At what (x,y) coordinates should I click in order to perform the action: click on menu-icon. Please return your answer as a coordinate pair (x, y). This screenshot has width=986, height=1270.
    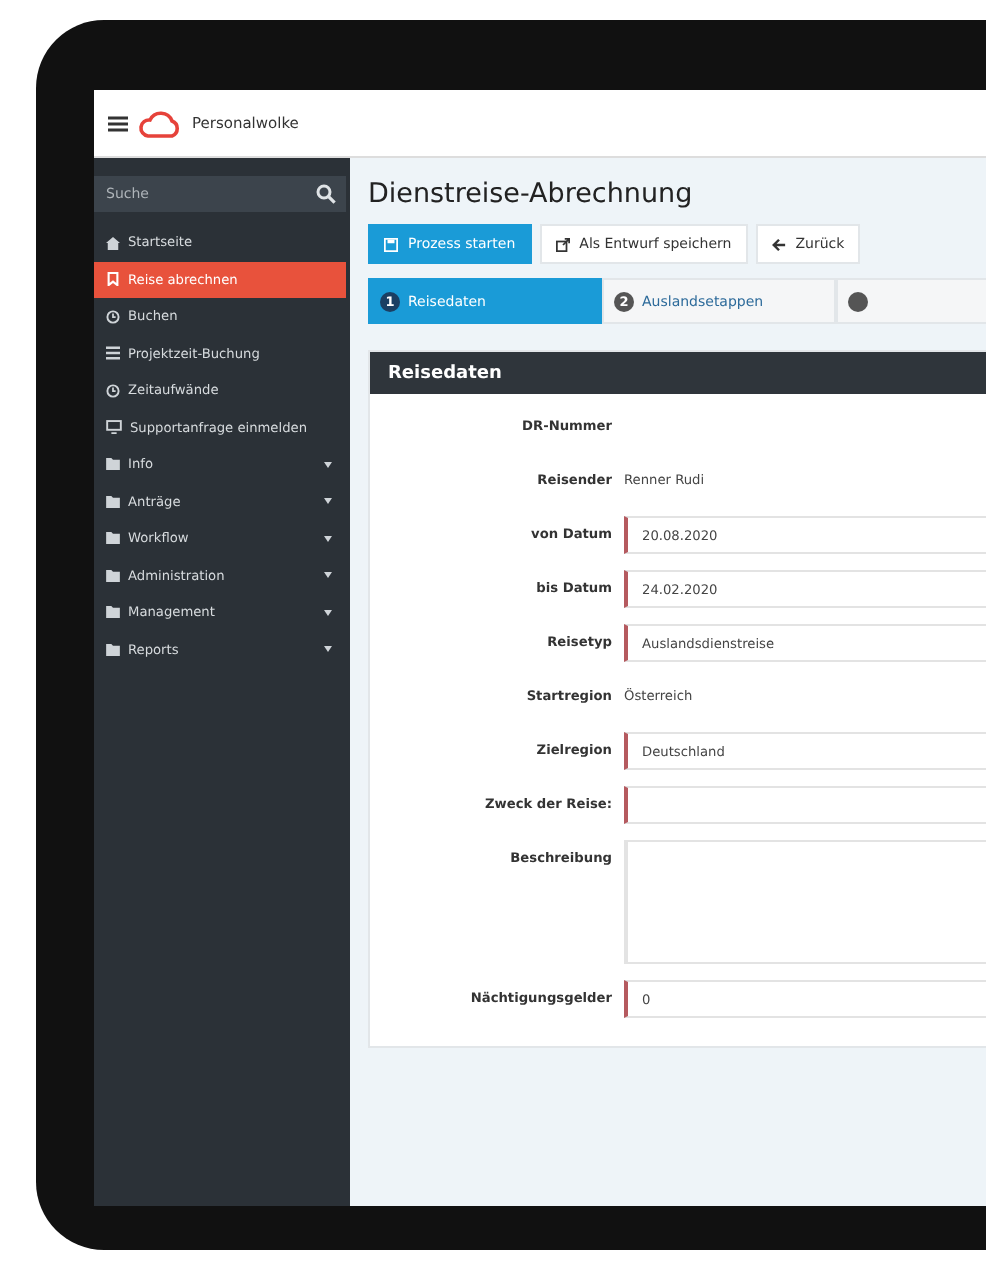
    Looking at the image, I should click on (118, 123).